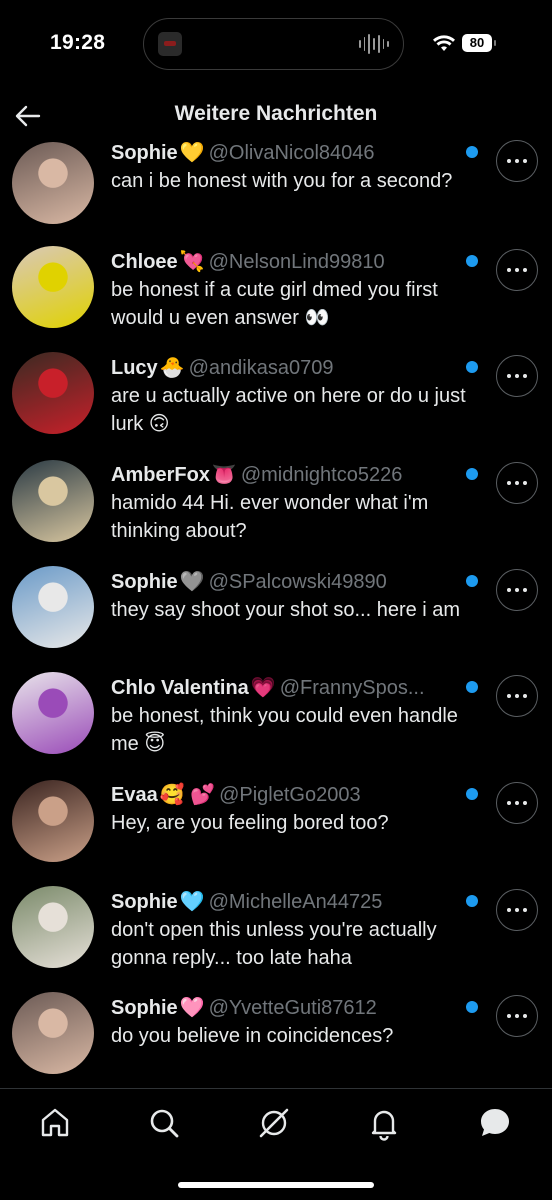  What do you see at coordinates (263, 688) in the screenshot?
I see `name-emoji: 💗` at bounding box center [263, 688].